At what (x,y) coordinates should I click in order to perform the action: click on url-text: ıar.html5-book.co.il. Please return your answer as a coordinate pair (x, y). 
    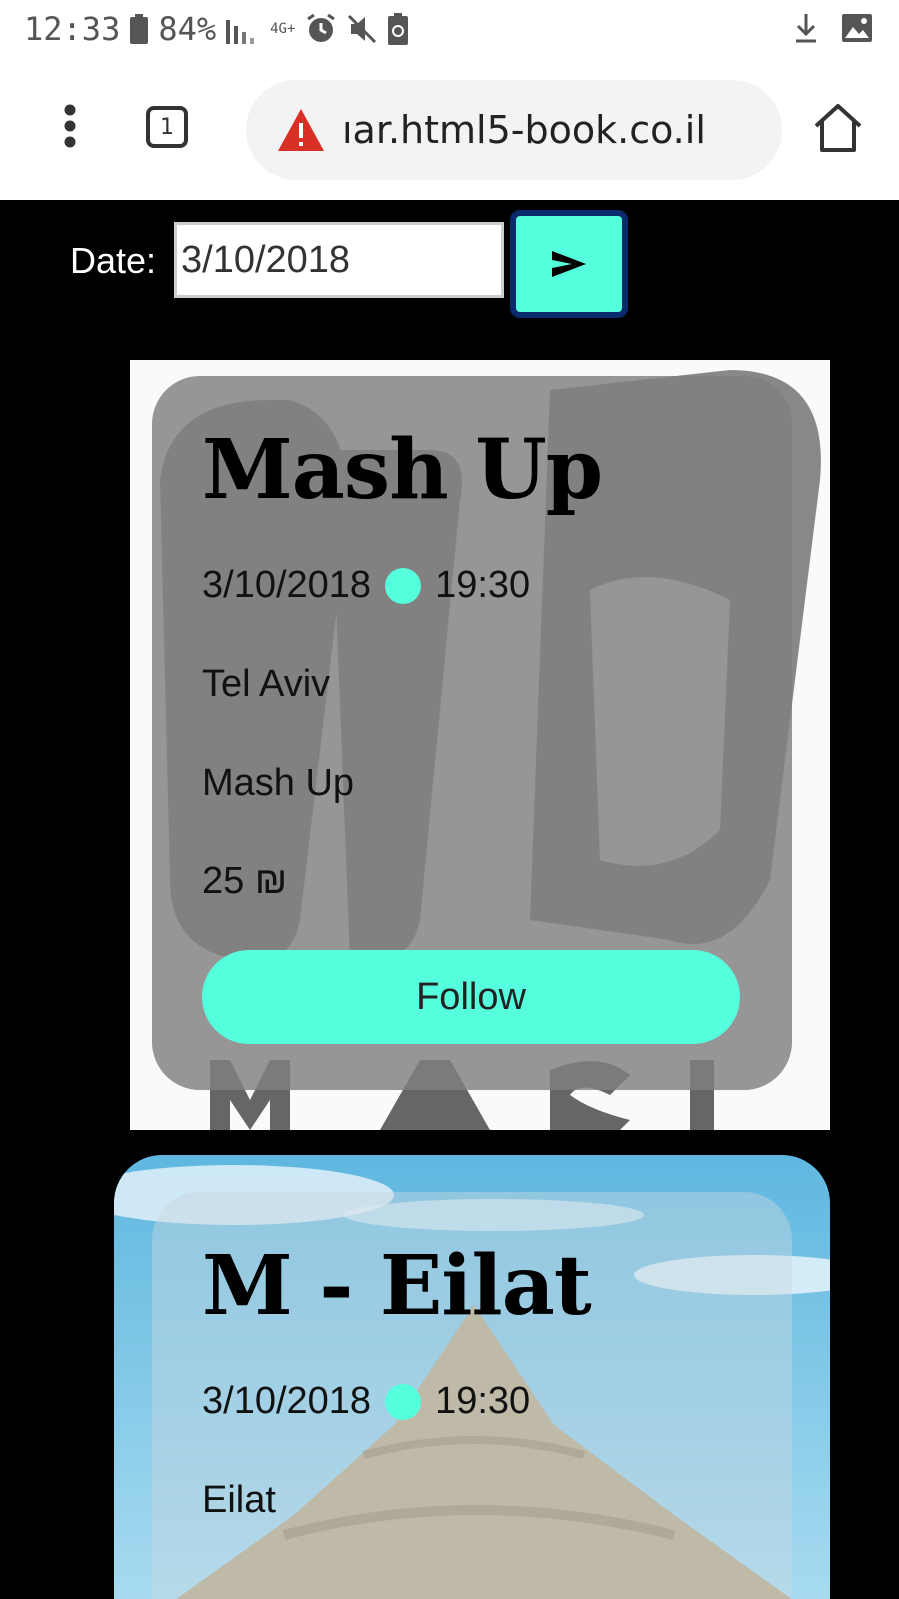
    Looking at the image, I should click on (552, 130).